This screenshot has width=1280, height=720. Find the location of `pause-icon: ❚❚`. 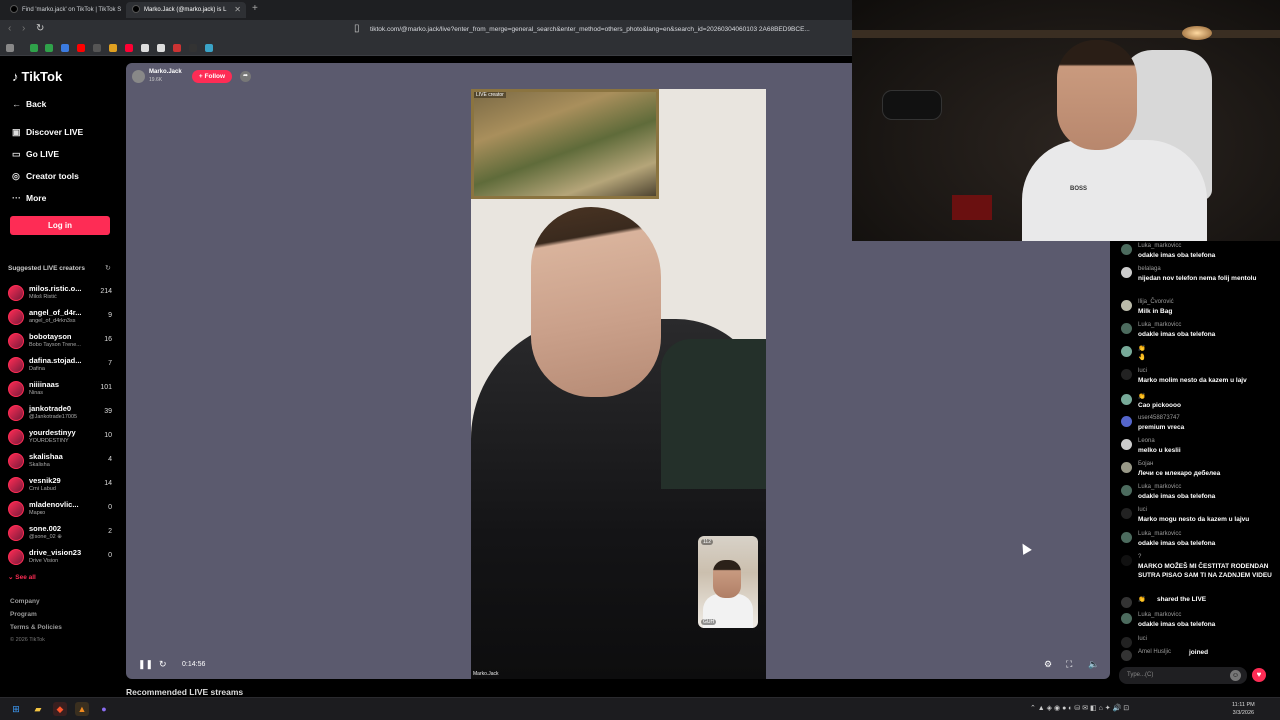

pause-icon: ❚❚ is located at coordinates (145, 664).